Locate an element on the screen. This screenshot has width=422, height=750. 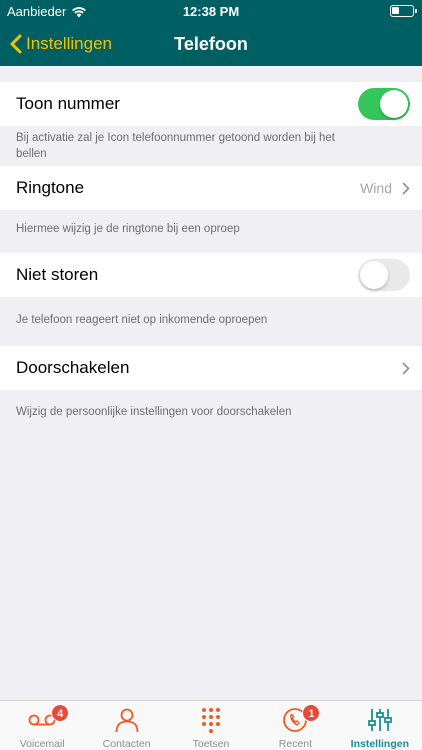
setting-row-ringtone: Ringtone Wind is located at coordinates (211, 188).